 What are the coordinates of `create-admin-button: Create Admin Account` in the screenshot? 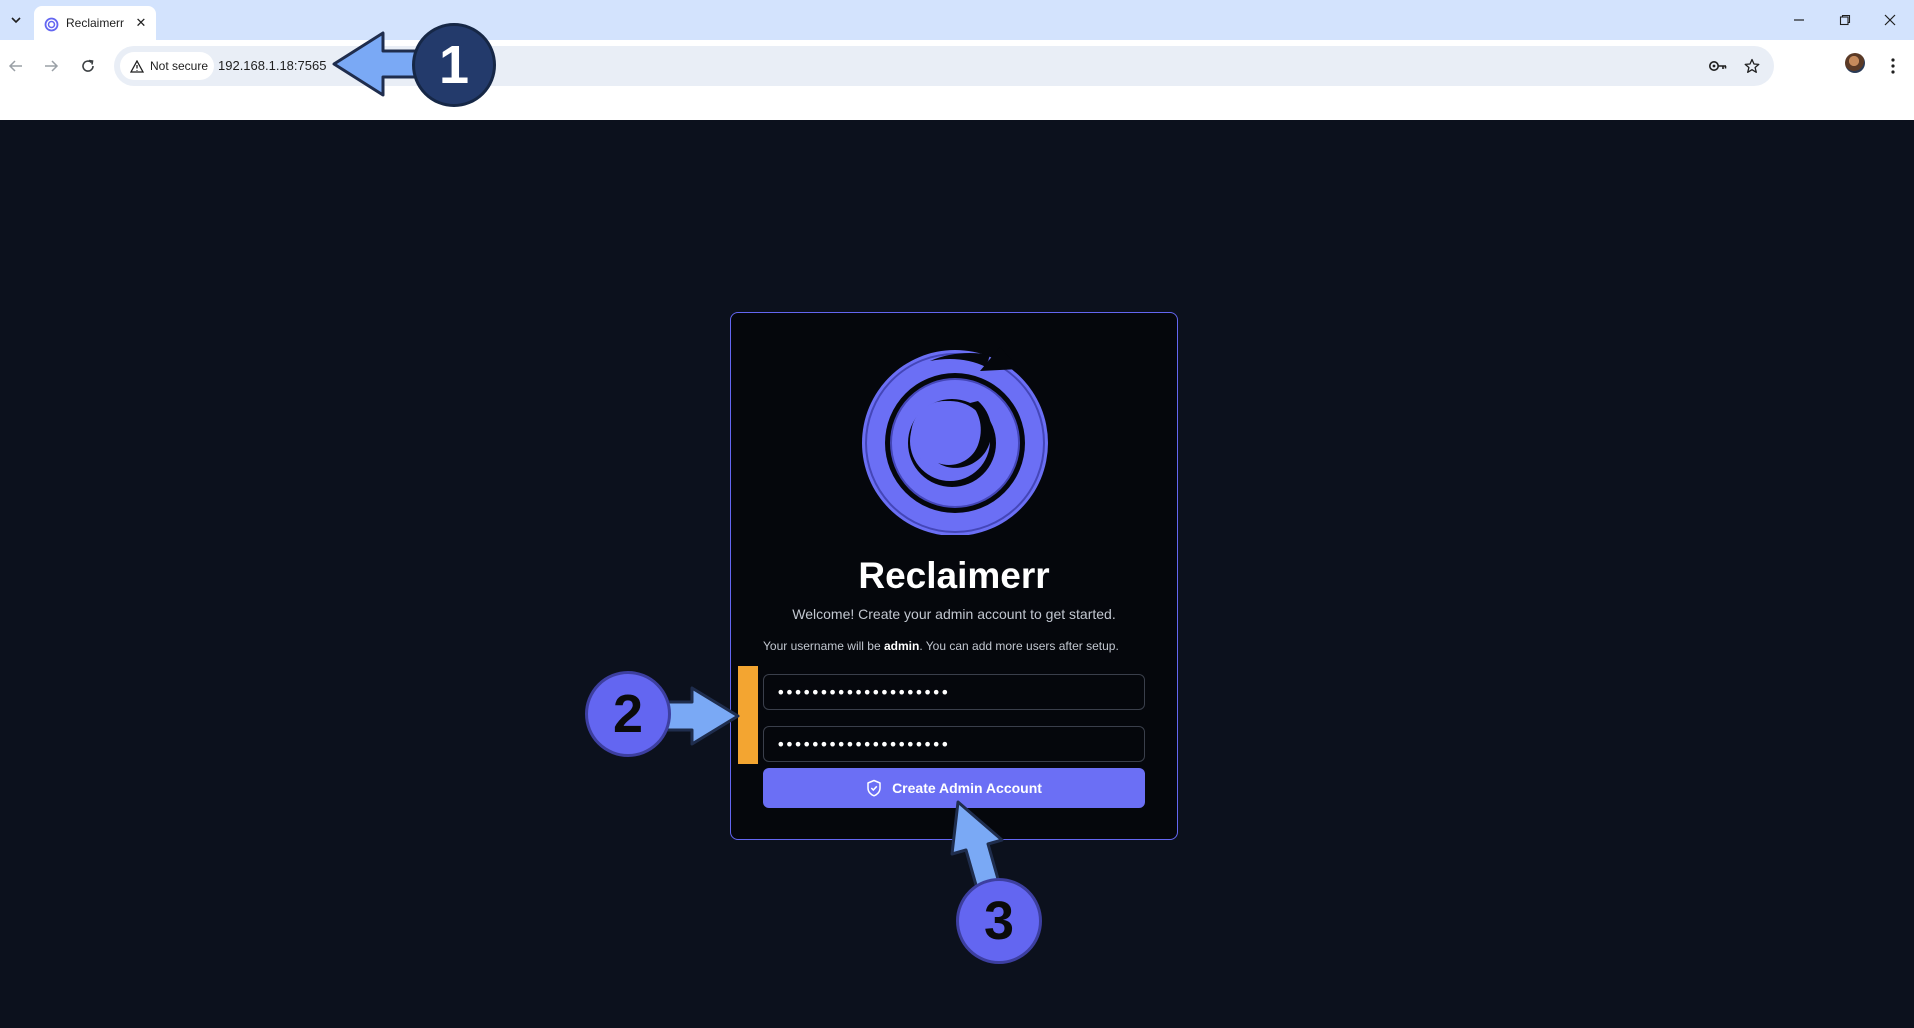 It's located at (954, 788).